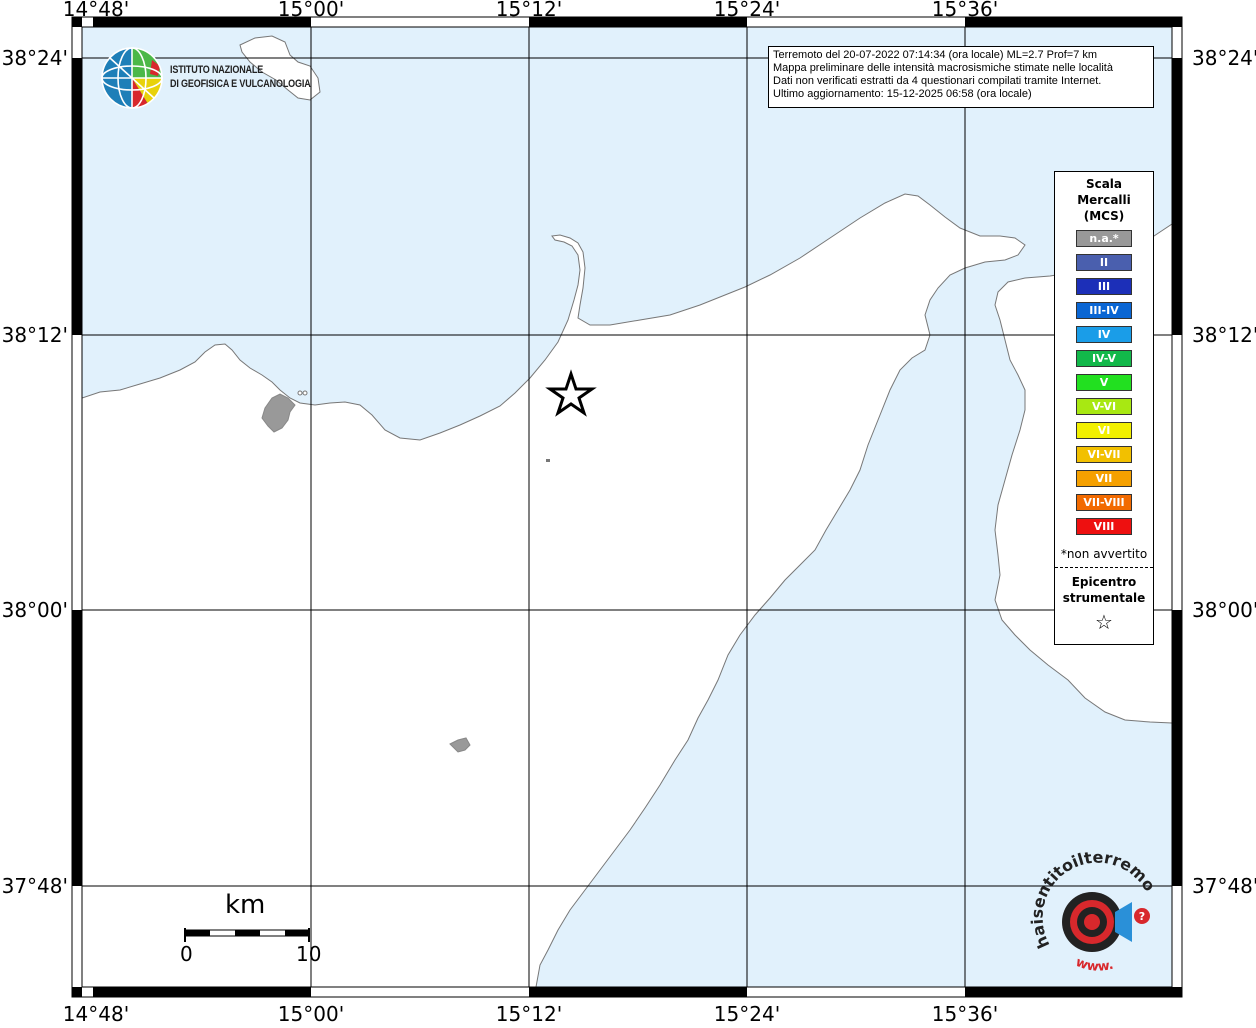  What do you see at coordinates (1104, 502) in the screenshot?
I see `legend-swatch: VII-VIII` at bounding box center [1104, 502].